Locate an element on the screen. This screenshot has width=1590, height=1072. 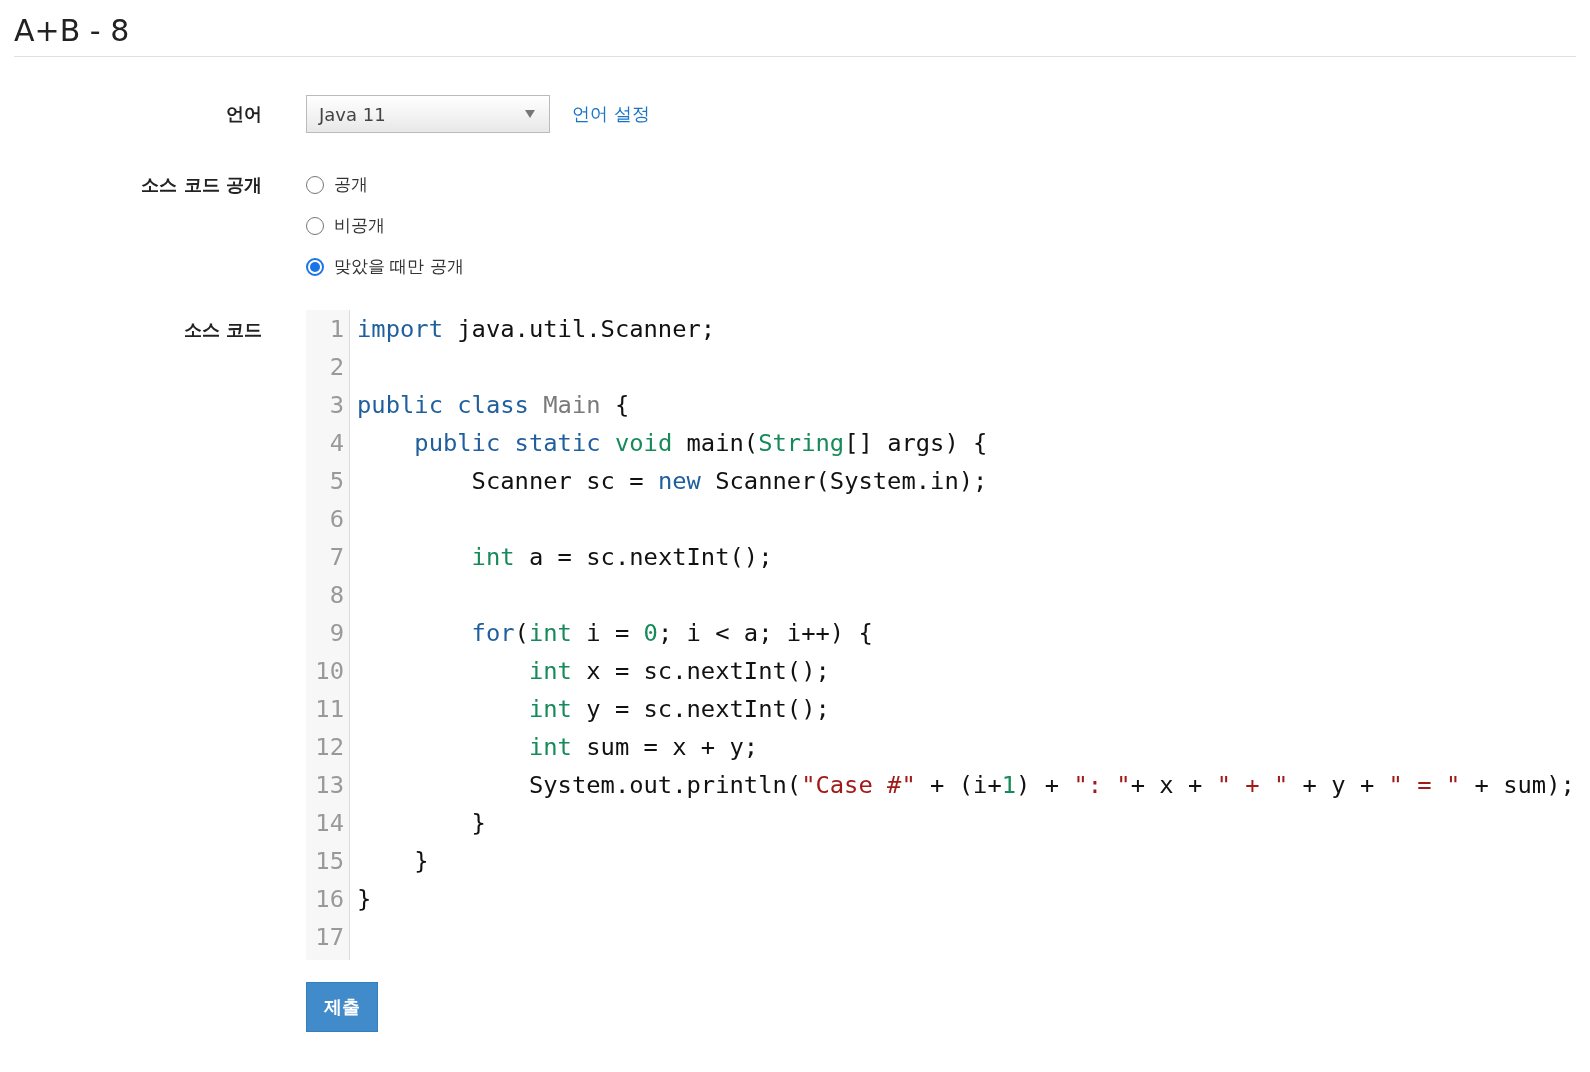
code-line: int a = sc.nextInt(); is located at coordinates (622, 557).